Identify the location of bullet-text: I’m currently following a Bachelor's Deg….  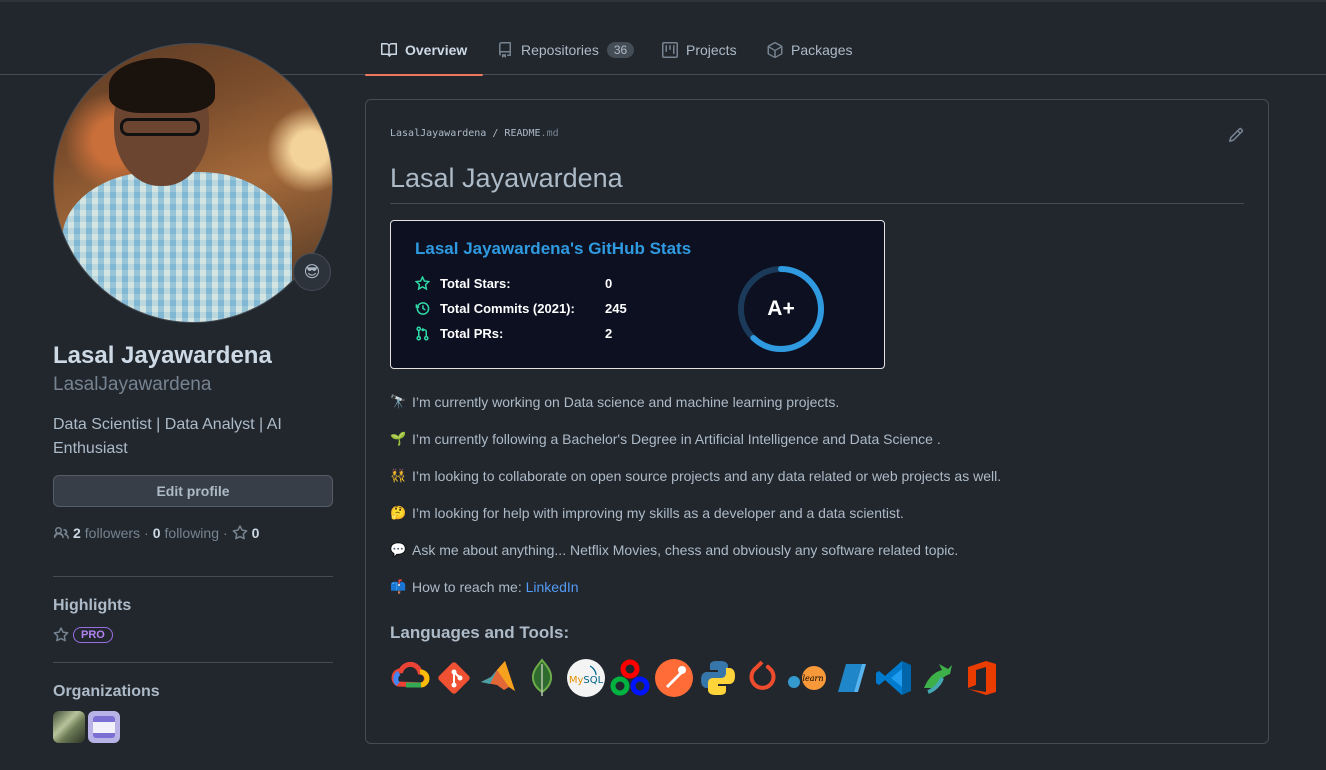
(676, 439).